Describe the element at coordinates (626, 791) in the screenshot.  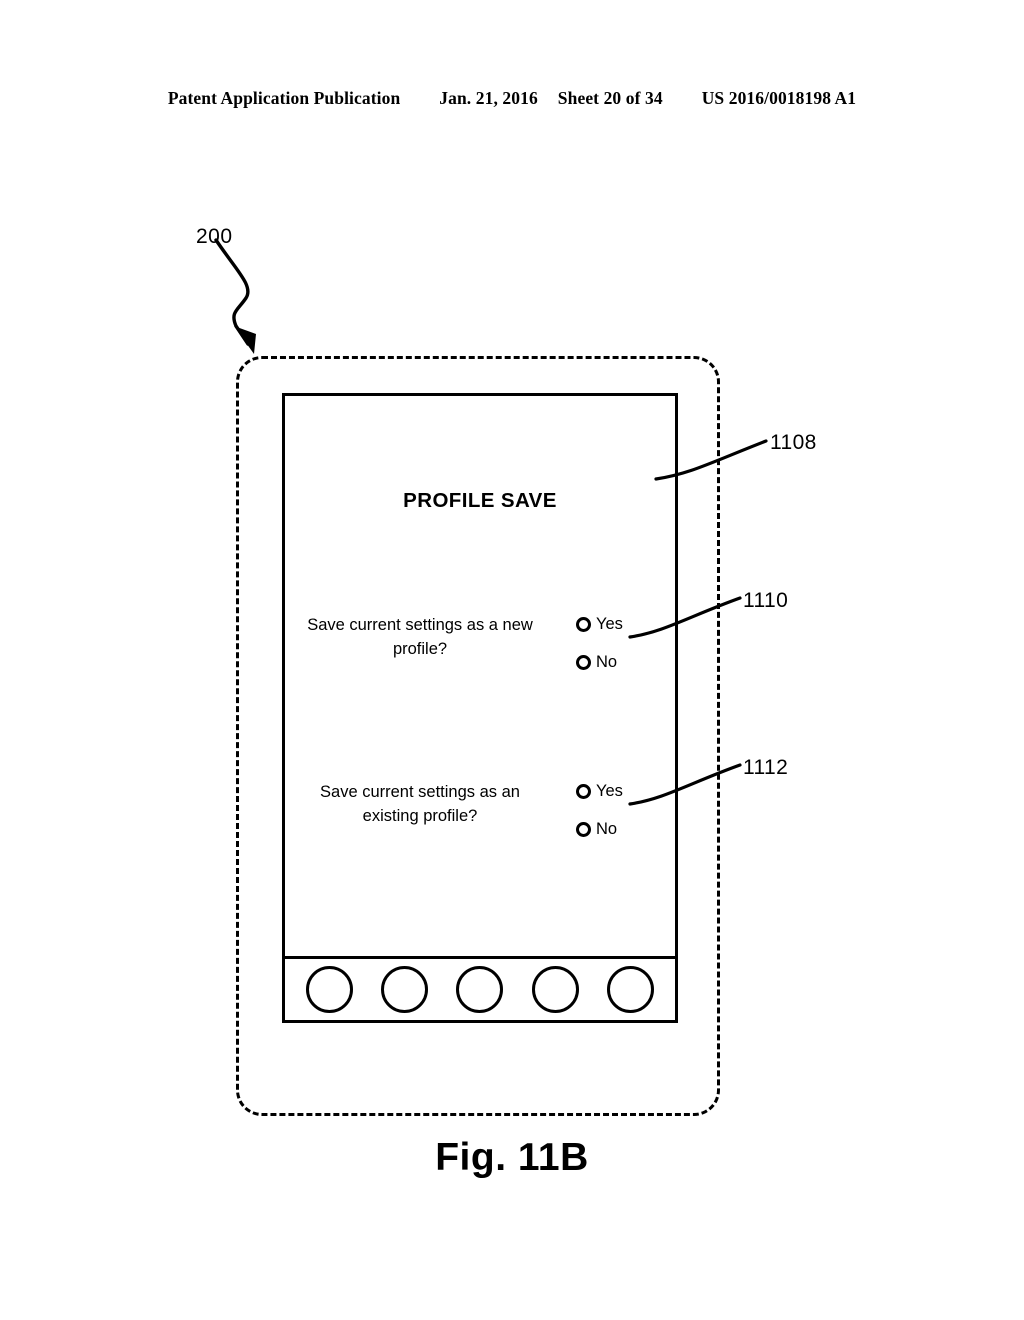
I see `radio-option-existing-profile-yes: Yes` at that location.